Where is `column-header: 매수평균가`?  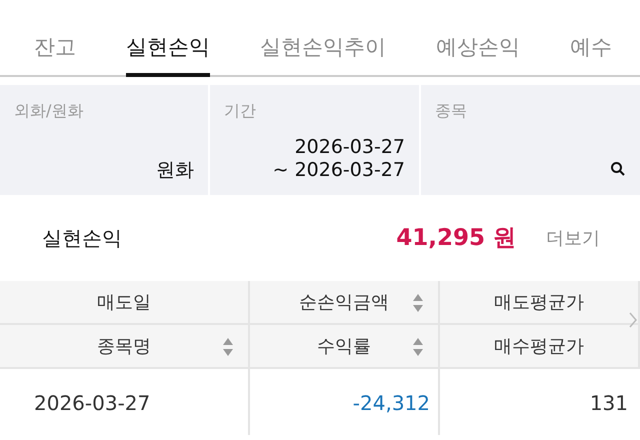
column-header: 매수평균가 is located at coordinates (540, 347).